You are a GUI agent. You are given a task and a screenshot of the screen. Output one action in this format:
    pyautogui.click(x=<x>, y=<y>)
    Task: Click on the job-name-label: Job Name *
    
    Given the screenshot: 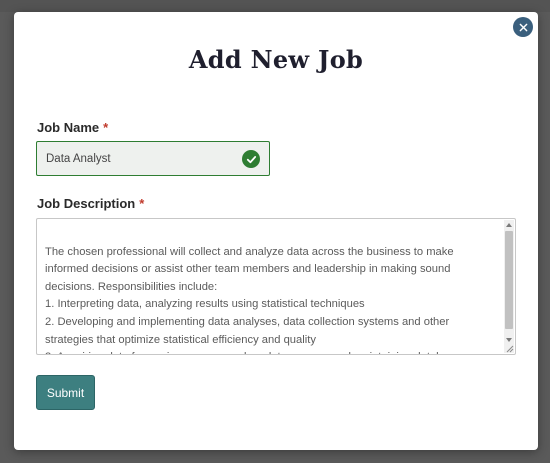 What is the action you would take?
    pyautogui.click(x=72, y=127)
    